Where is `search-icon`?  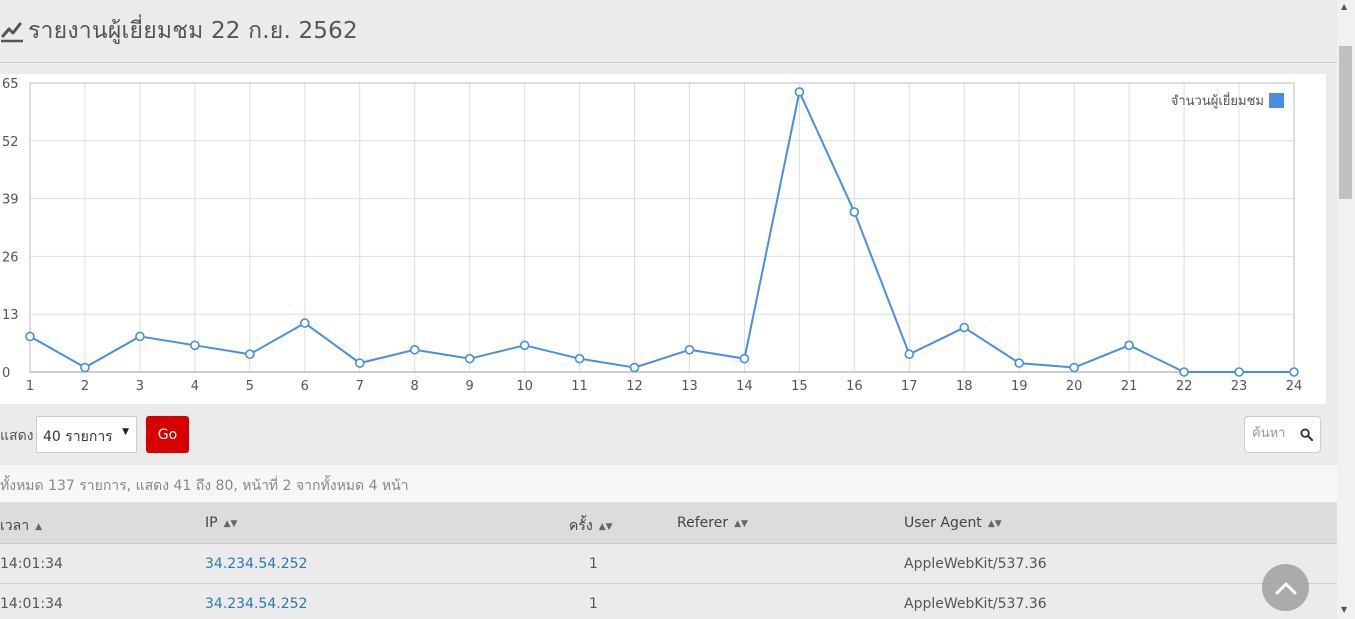
search-icon is located at coordinates (1306, 434).